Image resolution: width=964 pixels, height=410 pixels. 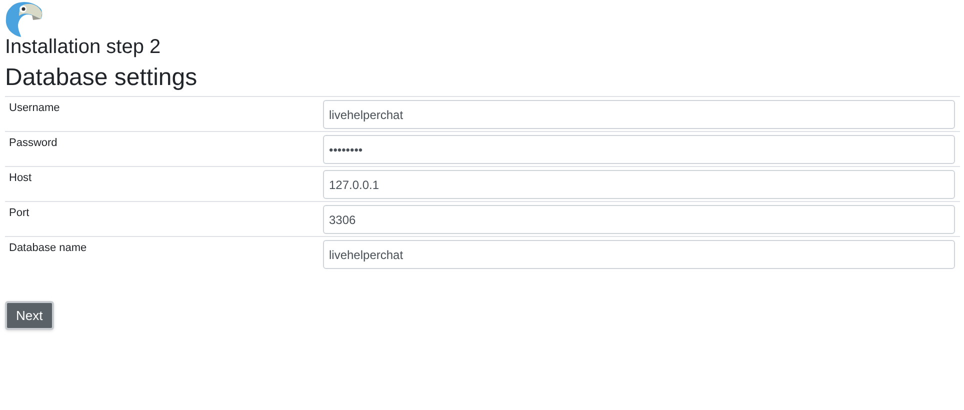 What do you see at coordinates (83, 47) in the screenshot?
I see `step-heading: Installation step 2` at bounding box center [83, 47].